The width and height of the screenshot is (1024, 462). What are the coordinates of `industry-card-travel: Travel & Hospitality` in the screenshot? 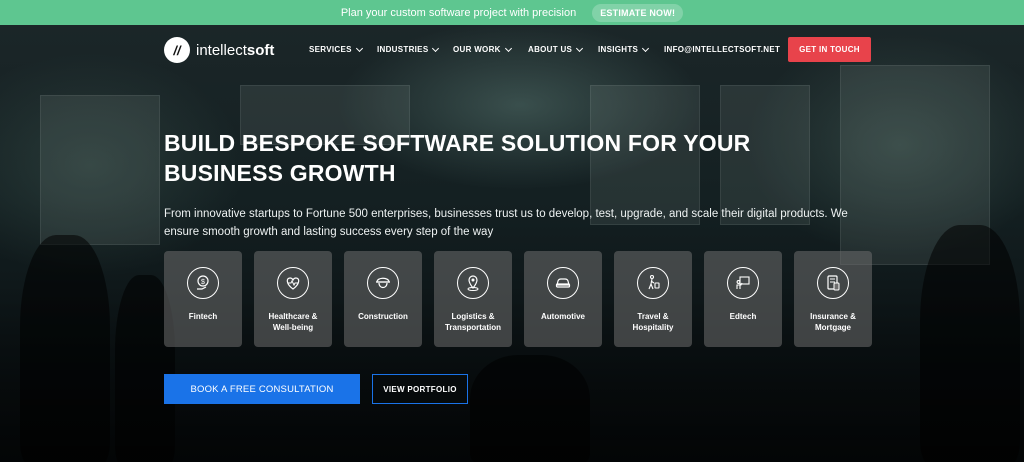 It's located at (653, 299).